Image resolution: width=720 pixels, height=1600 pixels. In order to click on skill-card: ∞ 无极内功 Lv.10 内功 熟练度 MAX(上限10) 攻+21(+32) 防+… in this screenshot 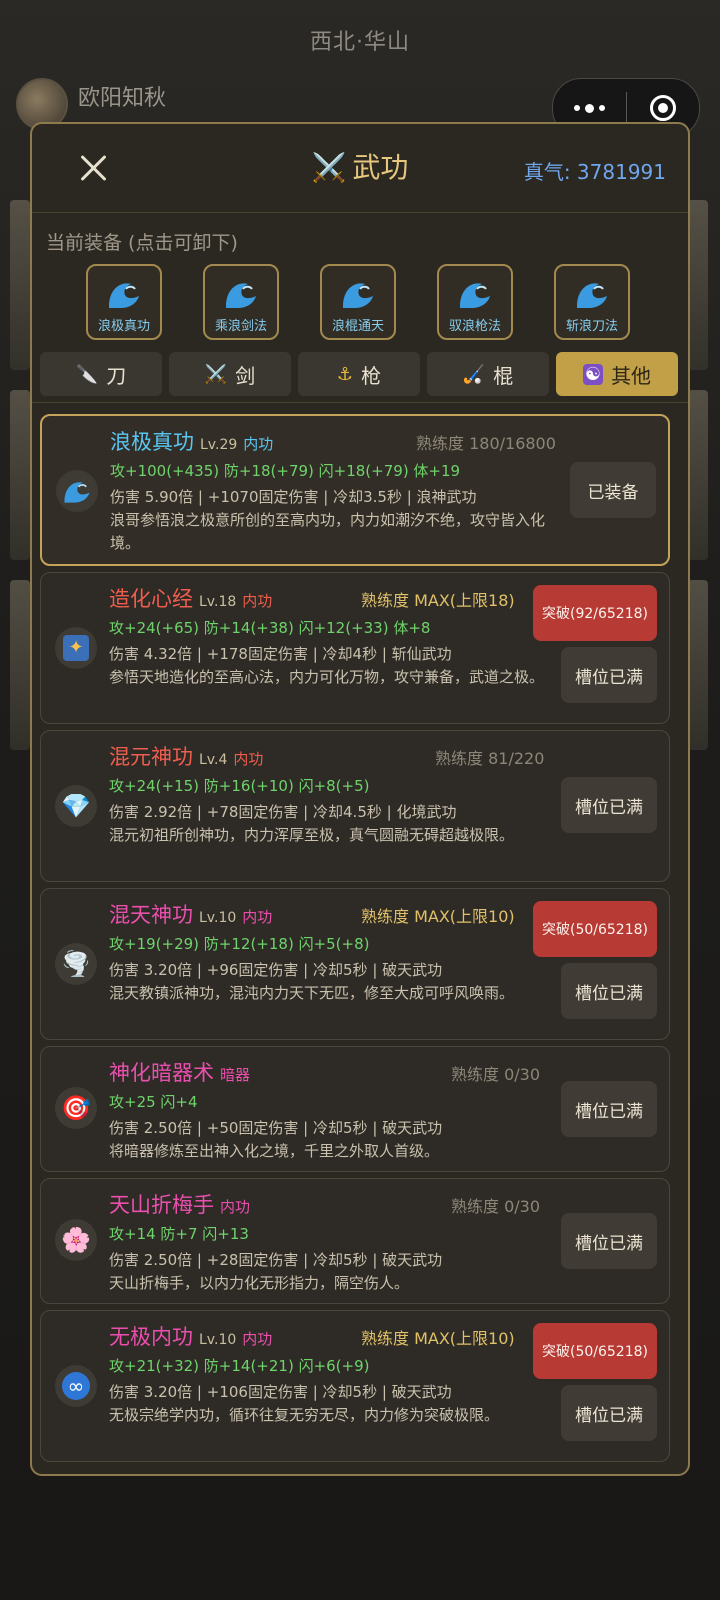, I will do `click(355, 1386)`.